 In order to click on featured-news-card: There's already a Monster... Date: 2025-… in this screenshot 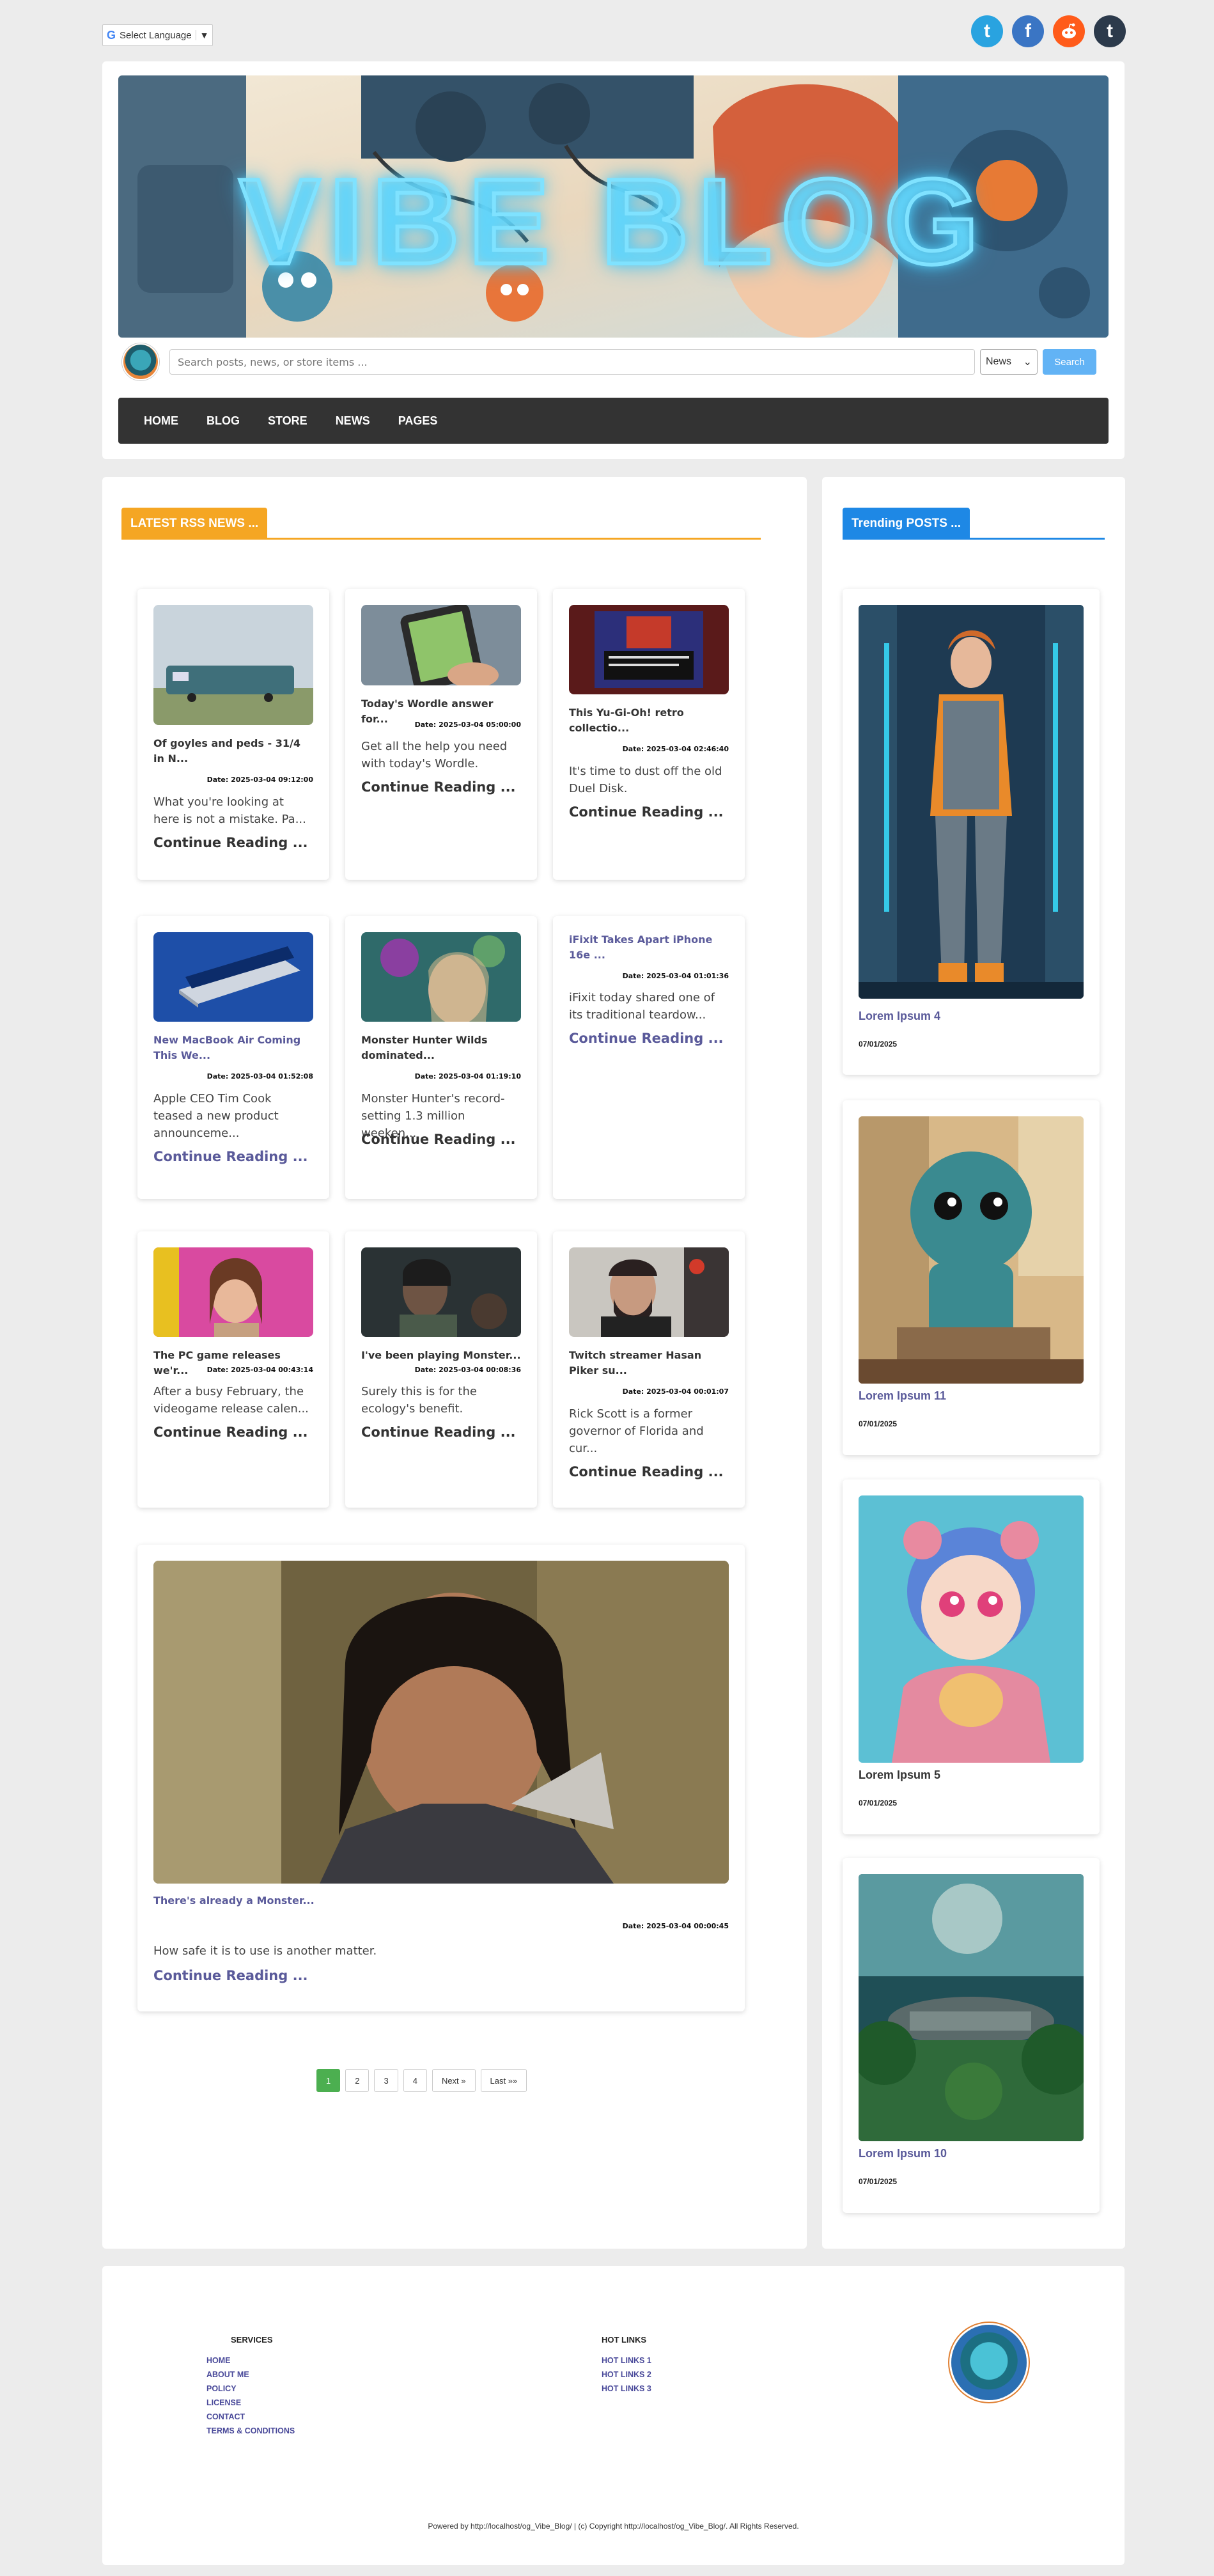, I will do `click(441, 1778)`.